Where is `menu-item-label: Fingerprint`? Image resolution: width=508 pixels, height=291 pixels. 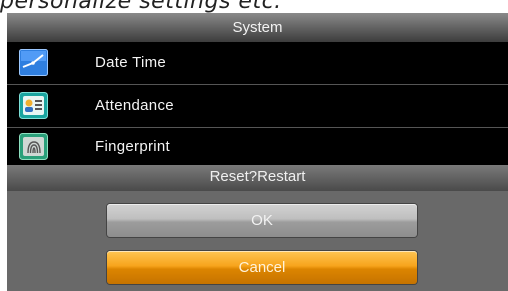
menu-item-label: Fingerprint is located at coordinates (132, 146).